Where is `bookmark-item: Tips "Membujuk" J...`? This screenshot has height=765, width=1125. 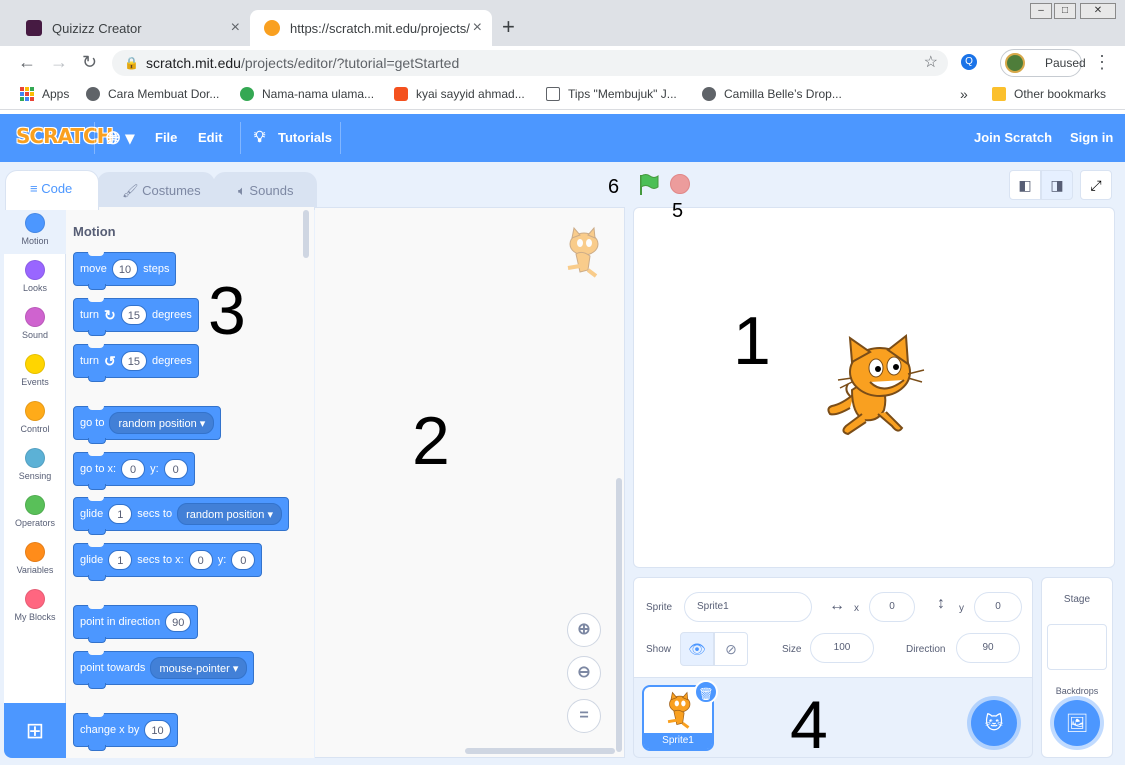
bookmark-item: Tips "Membujuk" J... is located at coordinates (611, 94).